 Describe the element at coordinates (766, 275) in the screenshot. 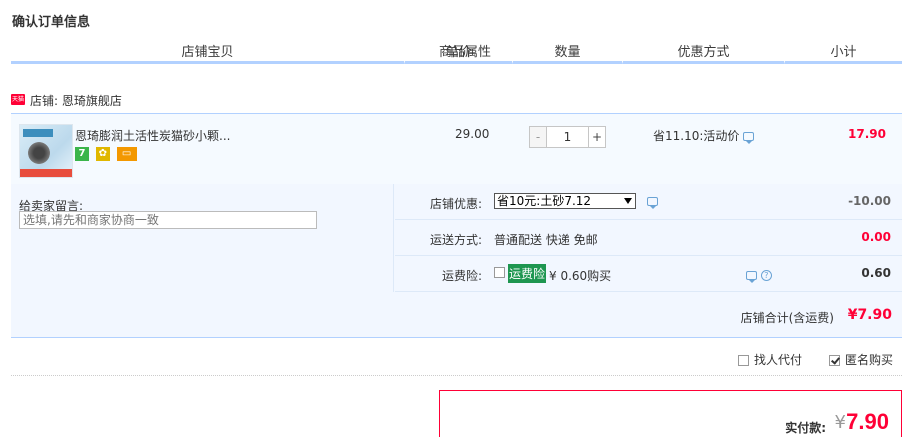

I see `help-icon: ?` at that location.